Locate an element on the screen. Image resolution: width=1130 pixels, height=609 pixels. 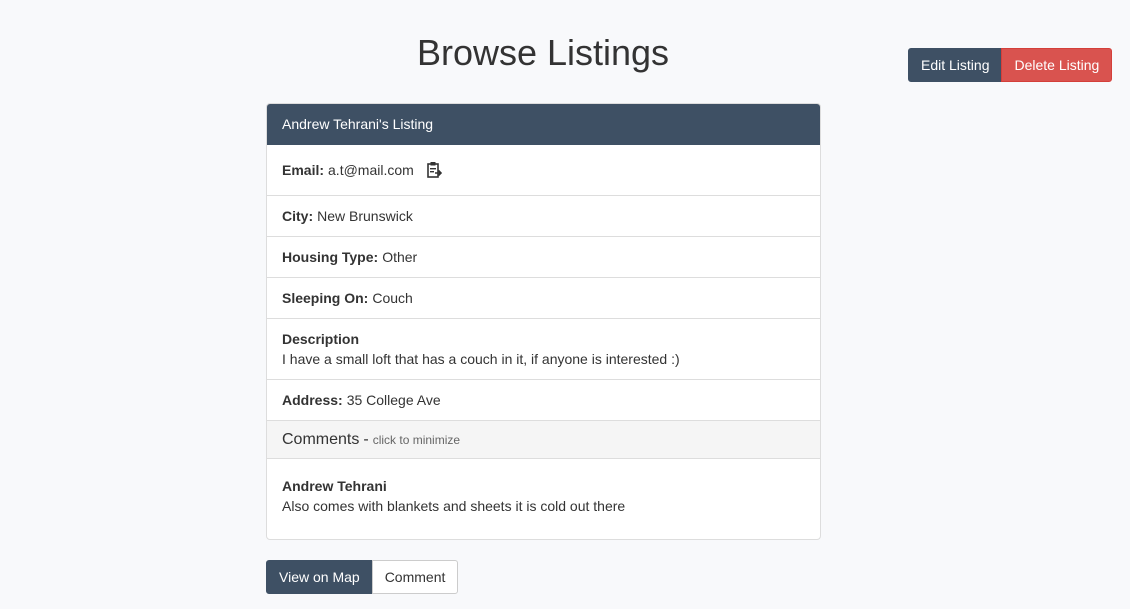
listing-heading: Andrew Tehrani's Listing is located at coordinates (543, 124).